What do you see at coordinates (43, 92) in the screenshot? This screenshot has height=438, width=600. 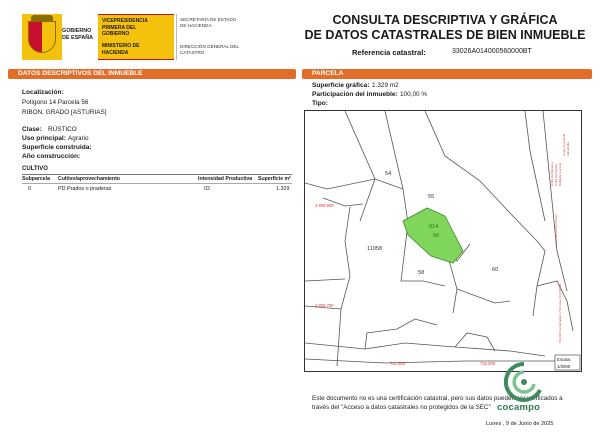 I see `localizacion-label: Localización:` at bounding box center [43, 92].